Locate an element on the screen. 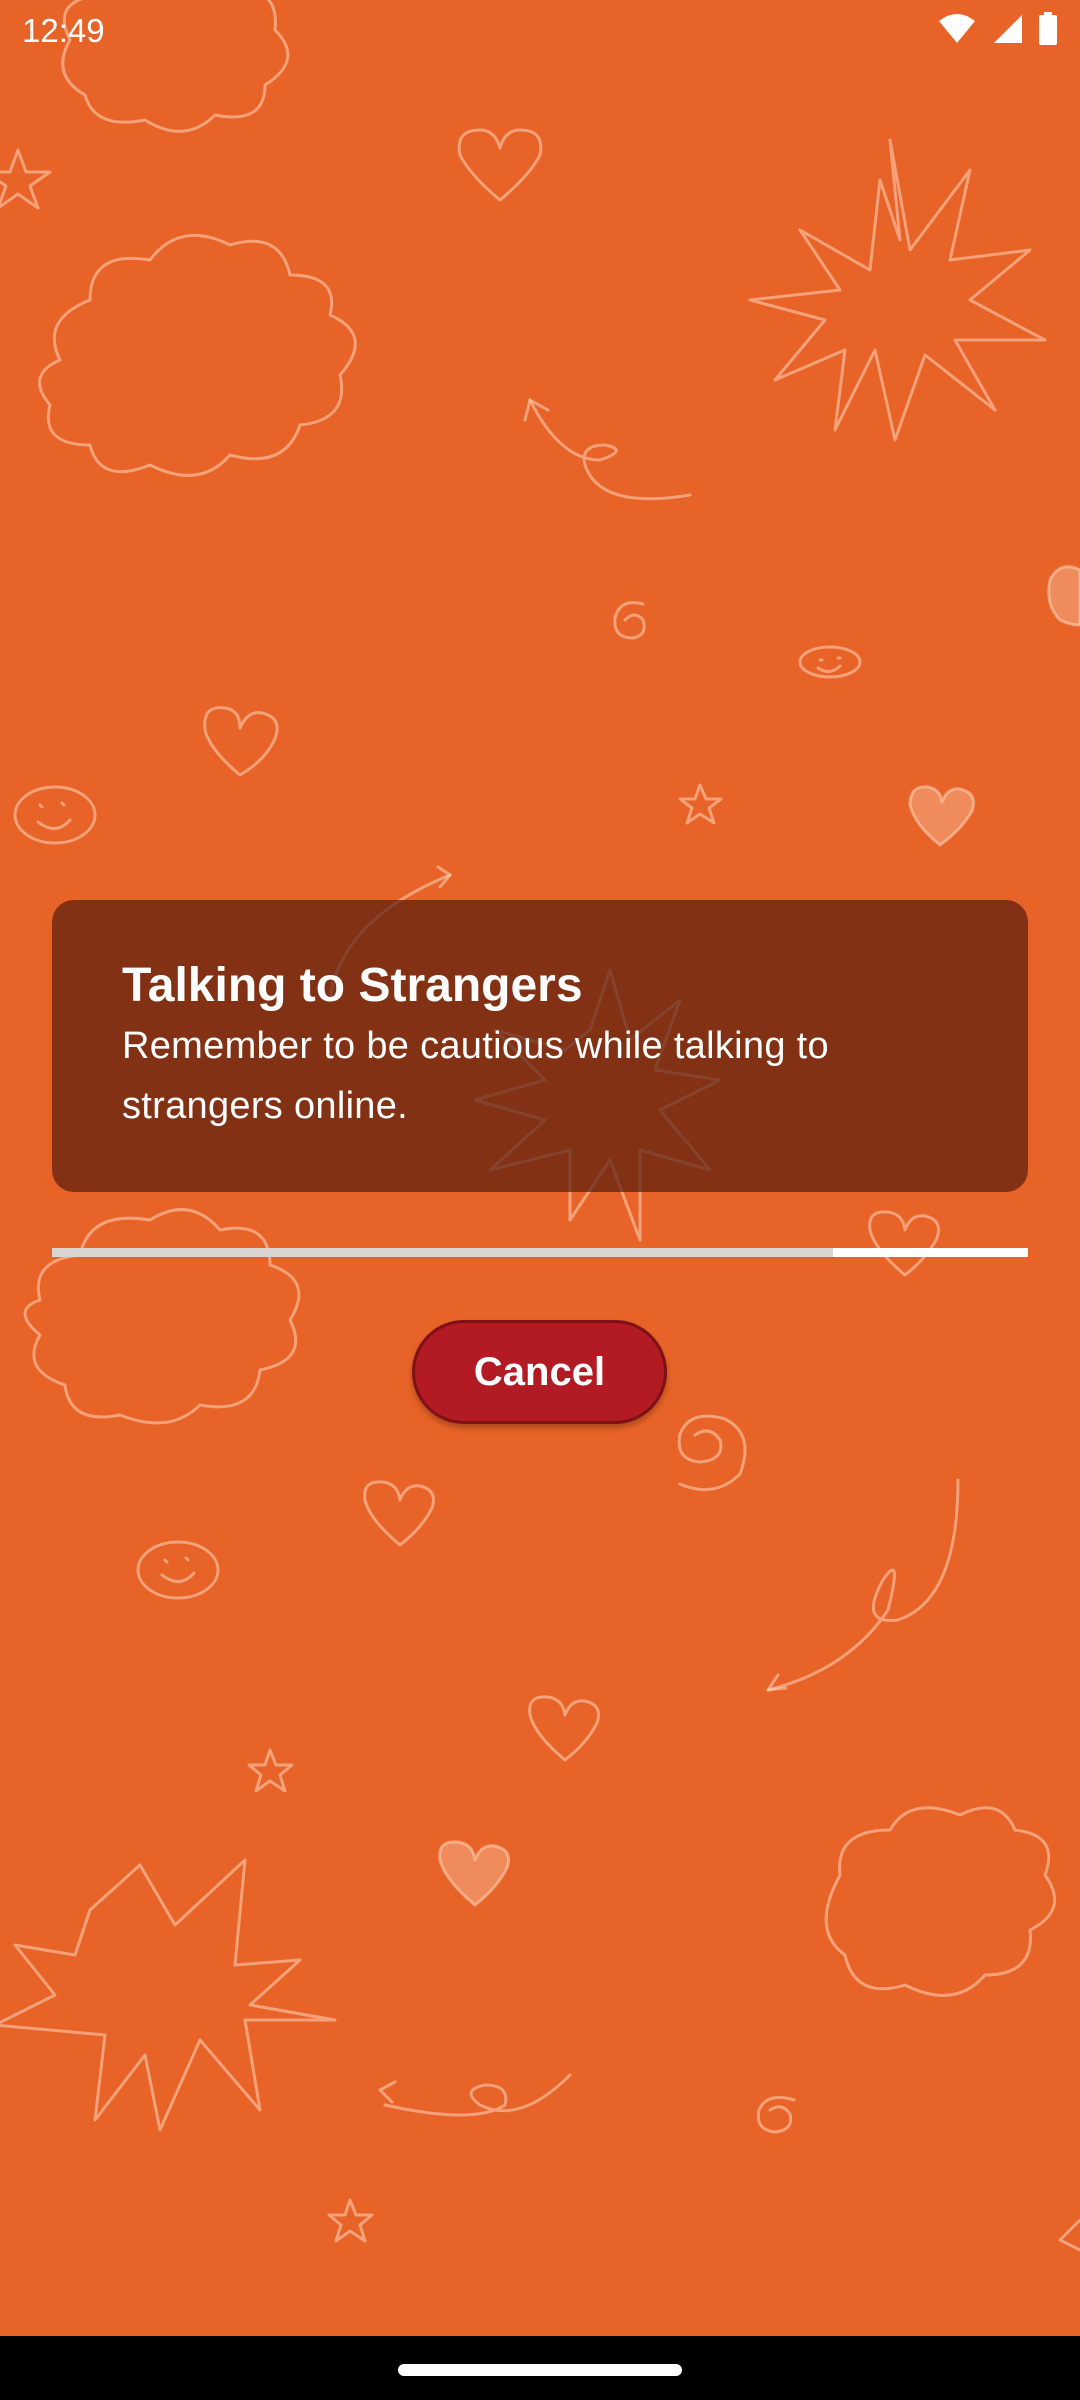 The image size is (1080, 2400). progress-bar is located at coordinates (540, 1252).